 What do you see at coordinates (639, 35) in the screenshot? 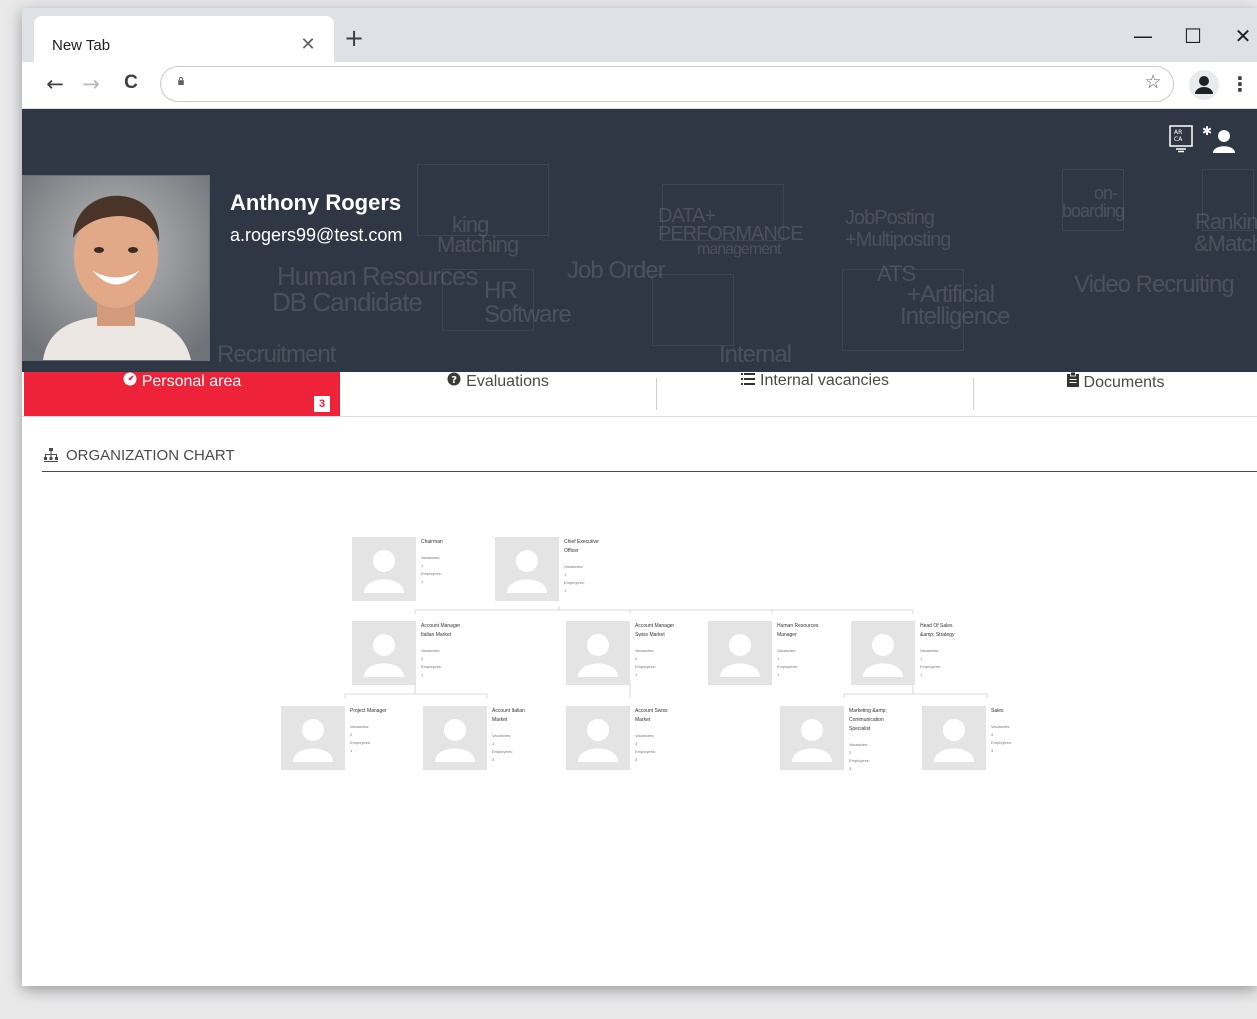
I see `tab-strip: New Tab ✕ + — ☐ ✕` at bounding box center [639, 35].